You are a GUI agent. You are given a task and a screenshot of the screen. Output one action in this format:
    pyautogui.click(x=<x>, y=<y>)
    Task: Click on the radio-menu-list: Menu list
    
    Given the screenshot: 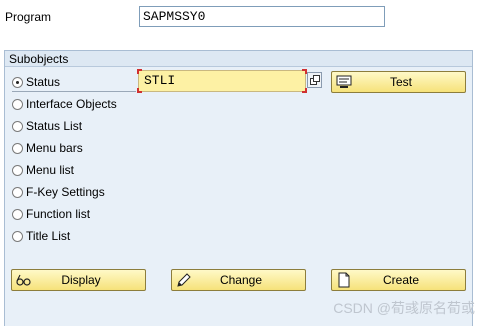 What is the action you would take?
    pyautogui.click(x=43, y=170)
    